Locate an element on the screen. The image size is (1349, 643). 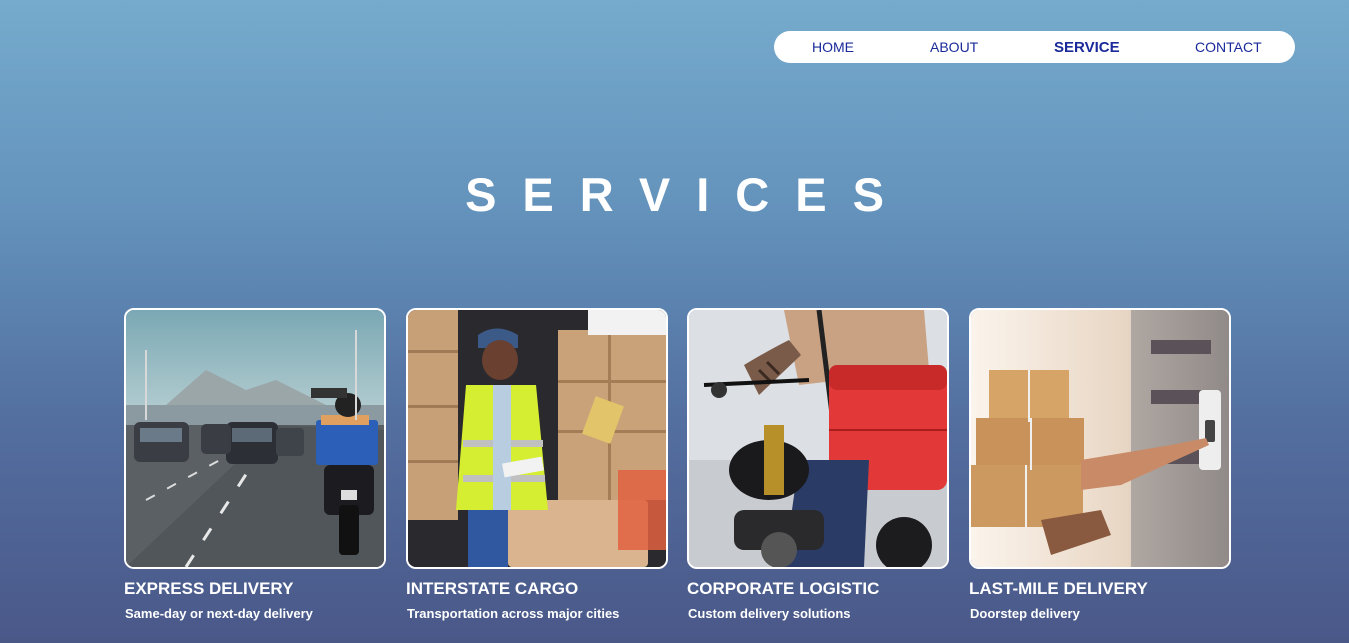
service-card-last-mile: LAST-MILE DELIVERY Doorstep delivery is located at coordinates (1100, 464).